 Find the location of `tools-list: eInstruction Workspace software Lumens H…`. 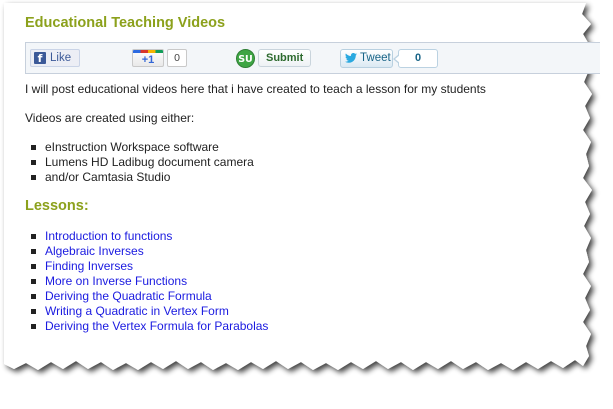

tools-list: eInstruction Workspace software Lumens H… is located at coordinates (312, 162).